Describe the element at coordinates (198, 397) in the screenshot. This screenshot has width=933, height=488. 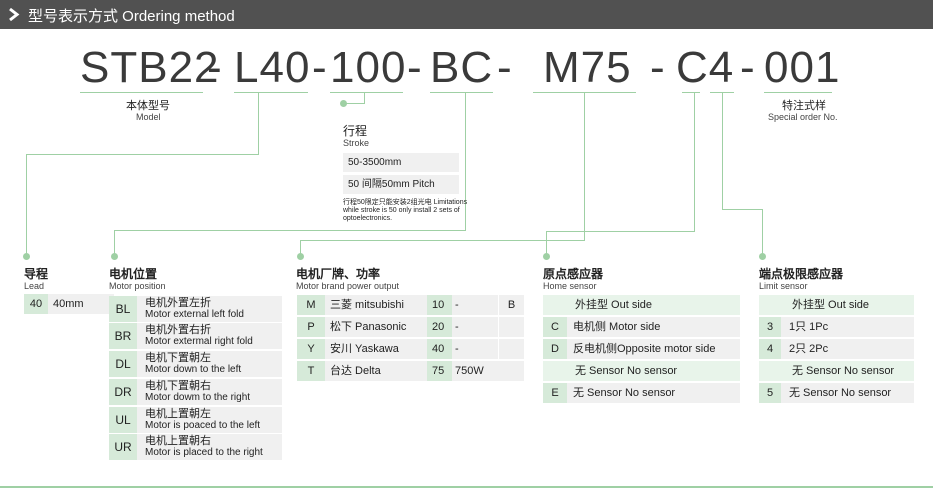
I see `motor-position-en: Motor dowm to the right` at that location.